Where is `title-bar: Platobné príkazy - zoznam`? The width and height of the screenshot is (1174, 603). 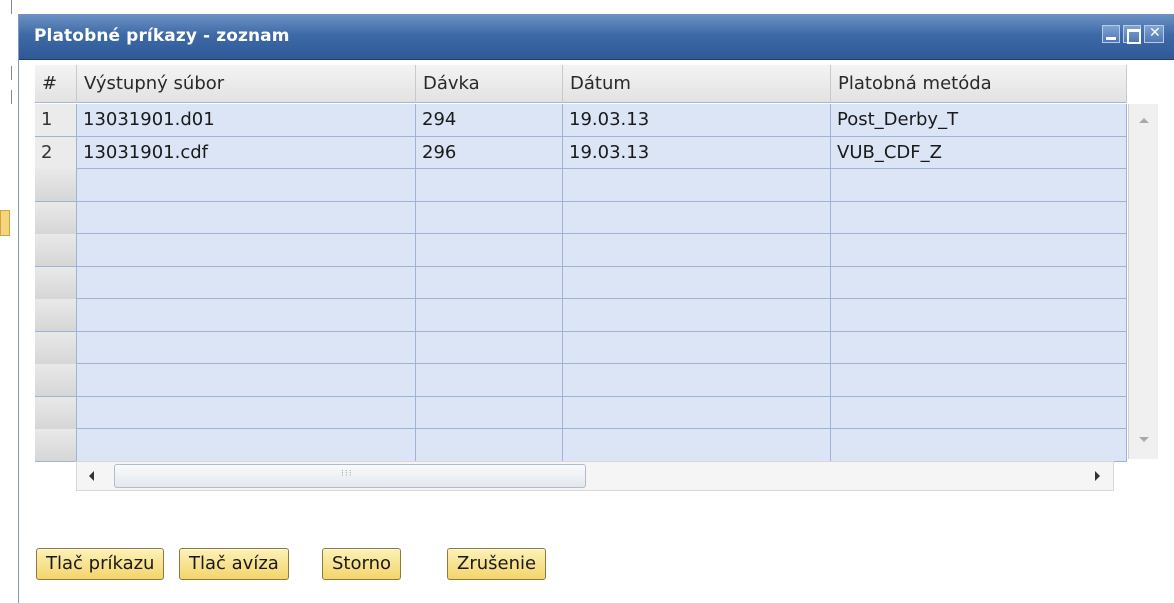 title-bar: Platobné príkazy - zoznam is located at coordinates (596, 37).